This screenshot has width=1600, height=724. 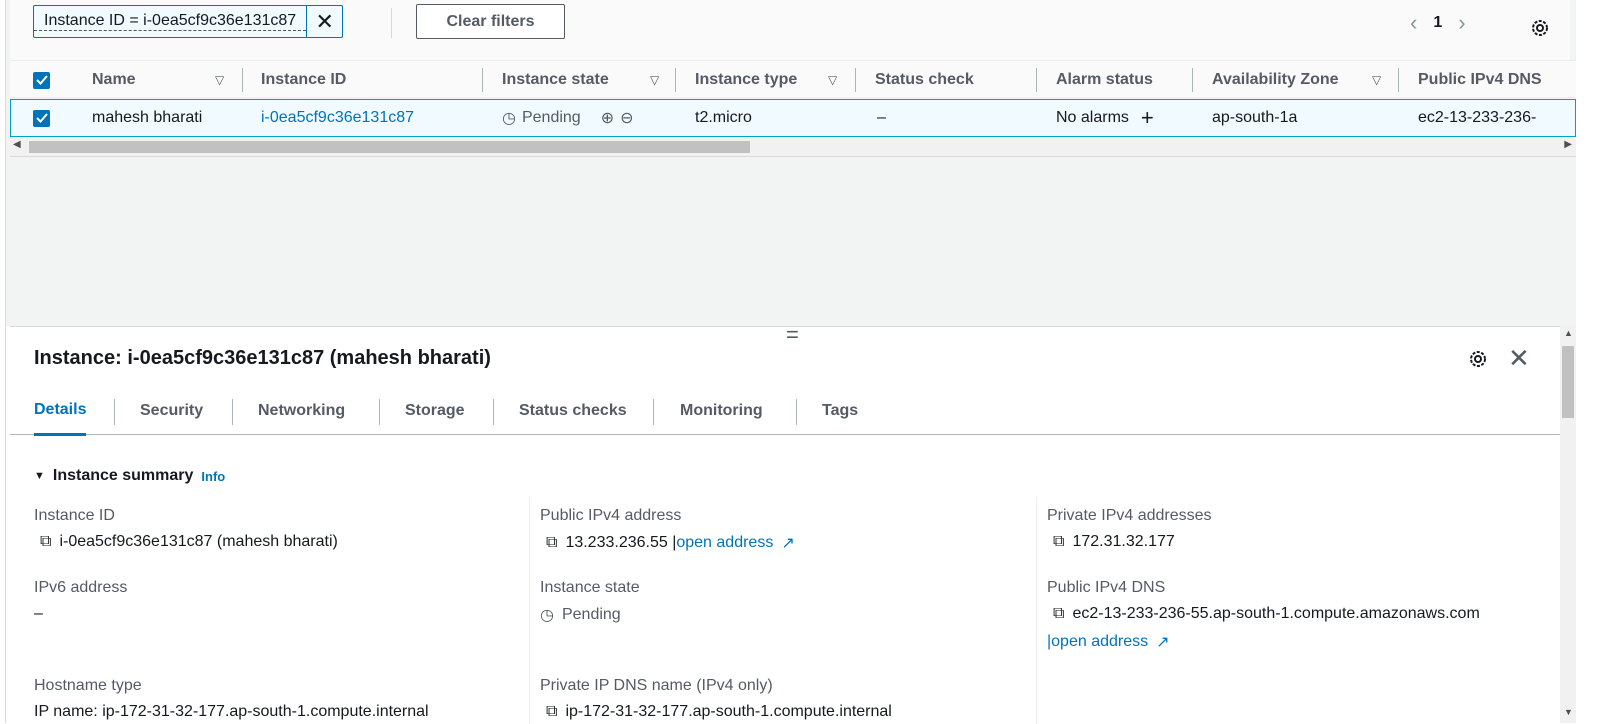 I want to click on header-alarm-status: Alarm status, so click(x=1104, y=80).